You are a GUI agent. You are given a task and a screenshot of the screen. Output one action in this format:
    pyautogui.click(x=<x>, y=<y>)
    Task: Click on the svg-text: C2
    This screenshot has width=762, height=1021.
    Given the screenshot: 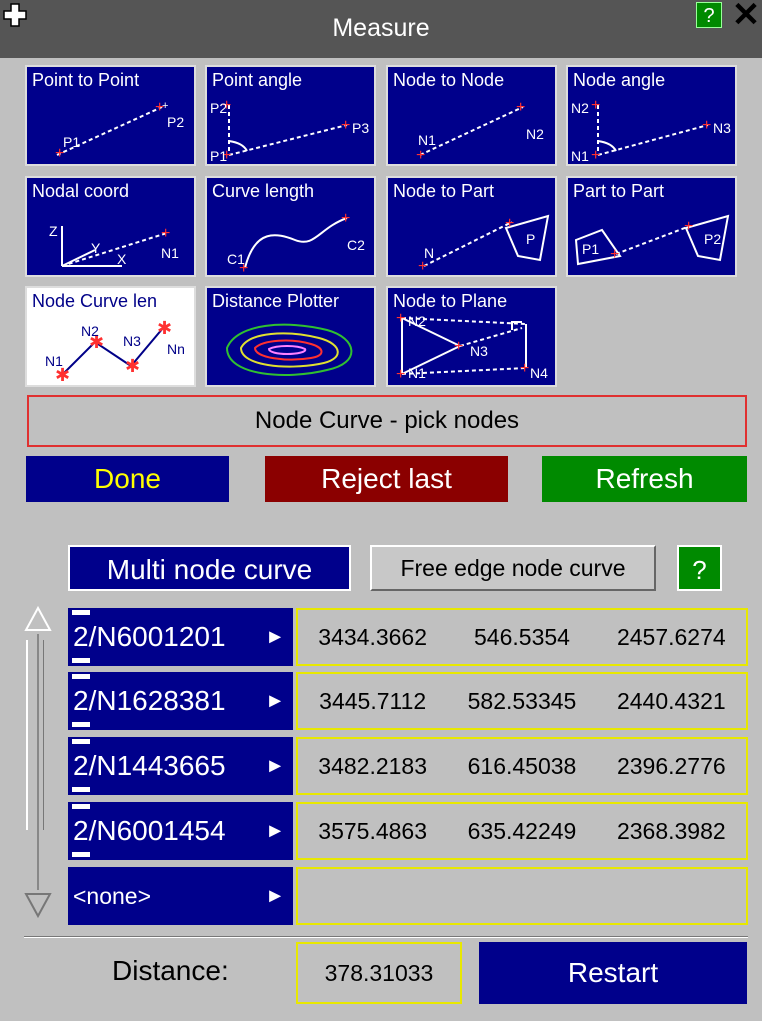 What is the action you would take?
    pyautogui.click(x=356, y=245)
    